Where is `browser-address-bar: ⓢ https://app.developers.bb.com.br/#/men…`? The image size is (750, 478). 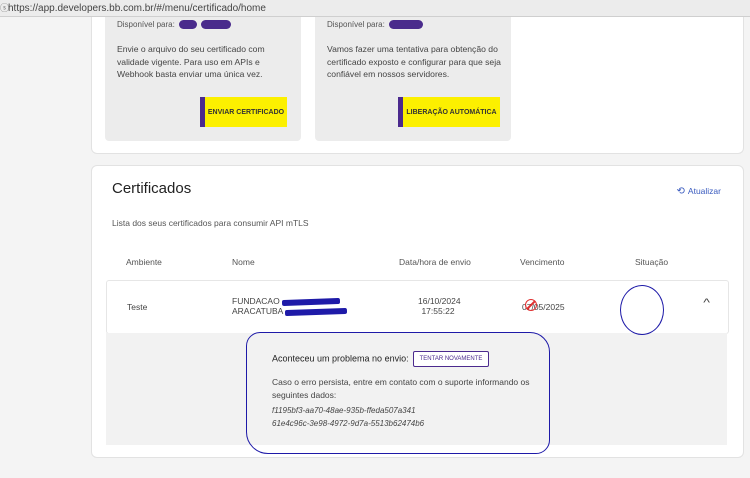
browser-address-bar: ⓢ https://app.developers.bb.com.br/#/men… is located at coordinates (375, 8).